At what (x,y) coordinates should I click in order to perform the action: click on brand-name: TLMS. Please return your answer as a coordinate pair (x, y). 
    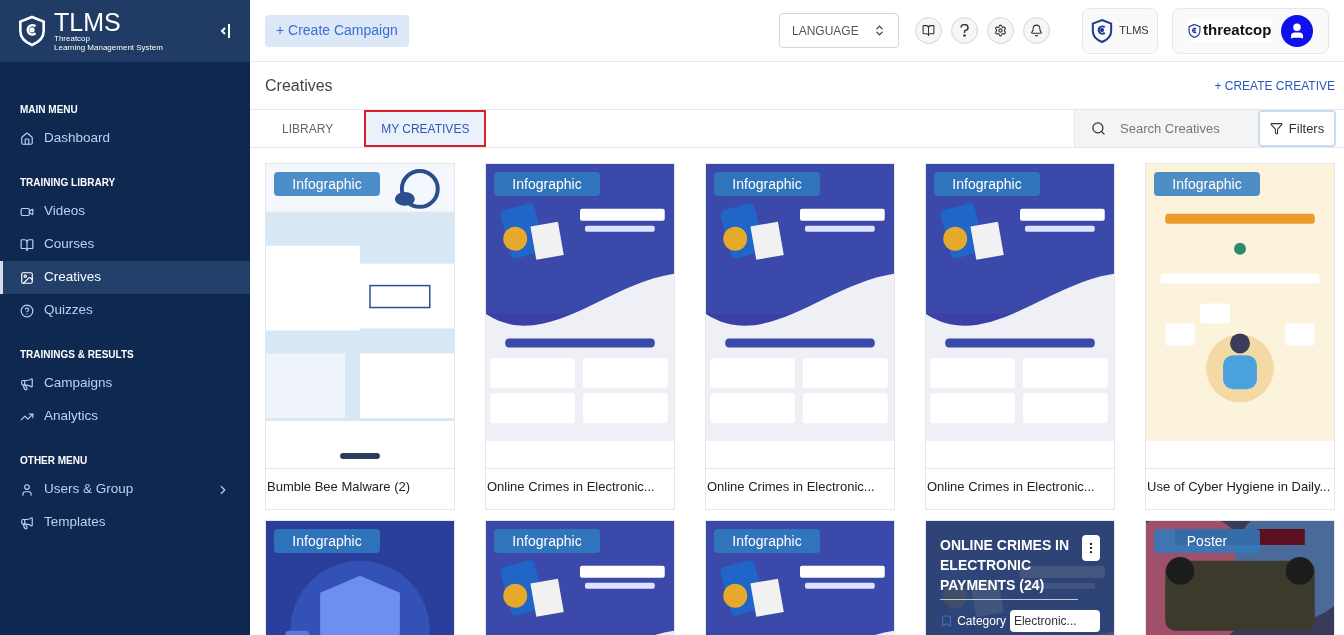
    Looking at the image, I should click on (88, 22).